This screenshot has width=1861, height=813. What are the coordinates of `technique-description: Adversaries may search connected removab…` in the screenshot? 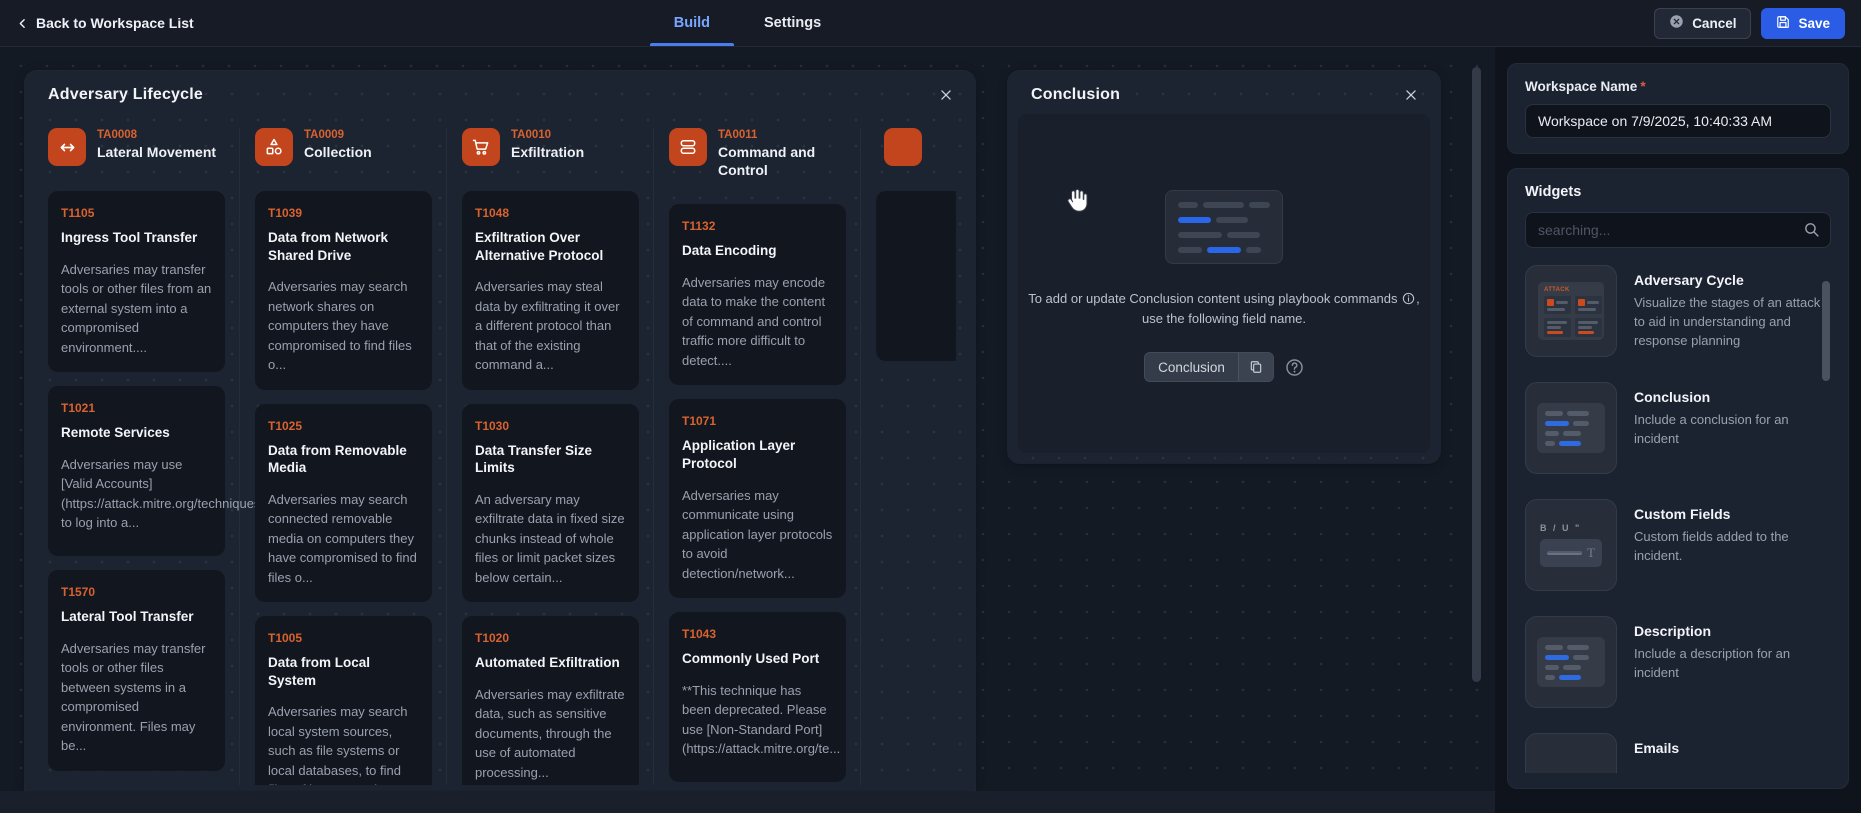 It's located at (342, 538).